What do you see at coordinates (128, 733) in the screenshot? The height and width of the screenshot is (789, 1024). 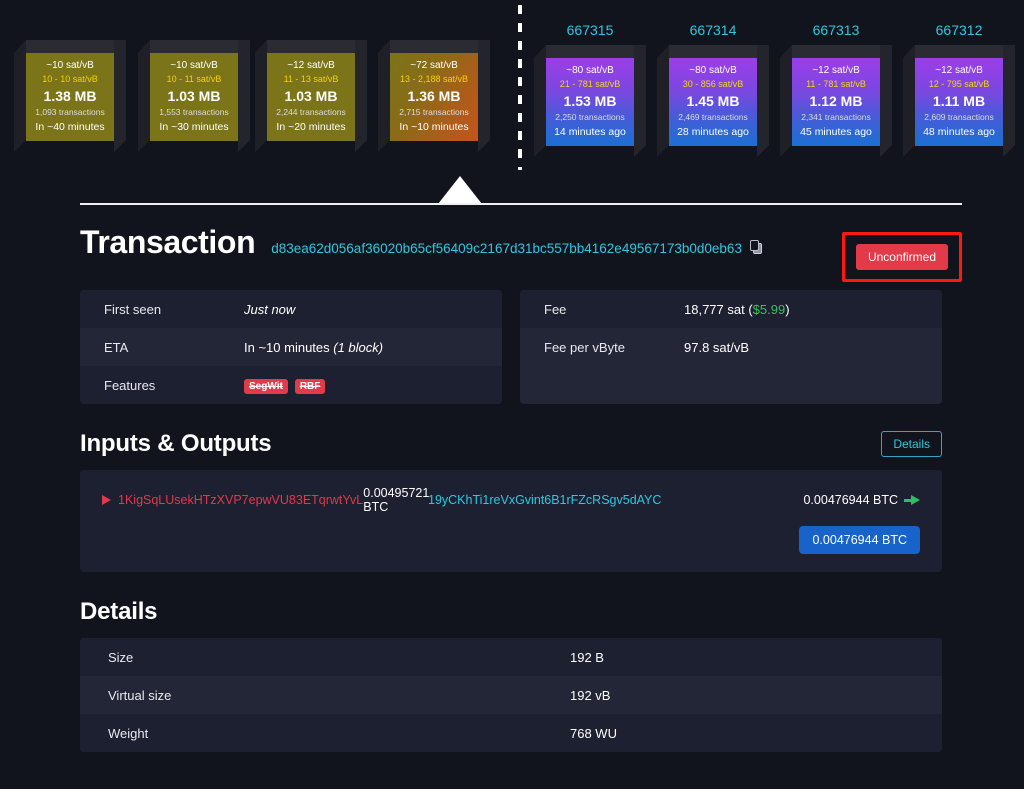 I see `row-key: Weight` at bounding box center [128, 733].